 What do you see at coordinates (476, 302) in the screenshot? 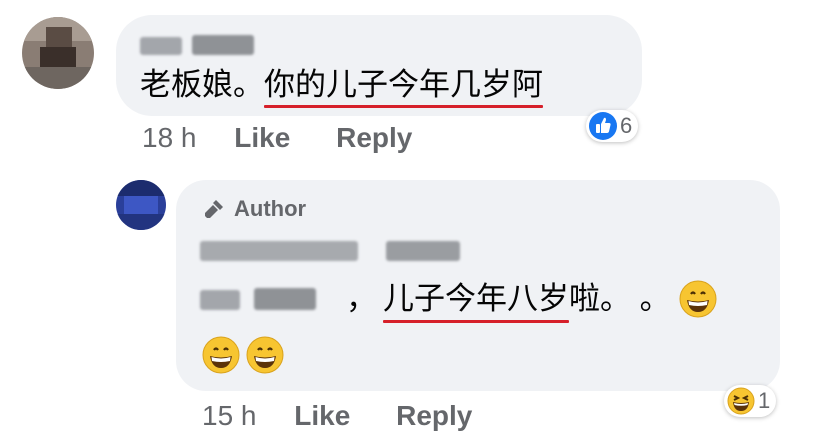
I see `reply-text-highlight: 儿子今年八岁` at bounding box center [476, 302].